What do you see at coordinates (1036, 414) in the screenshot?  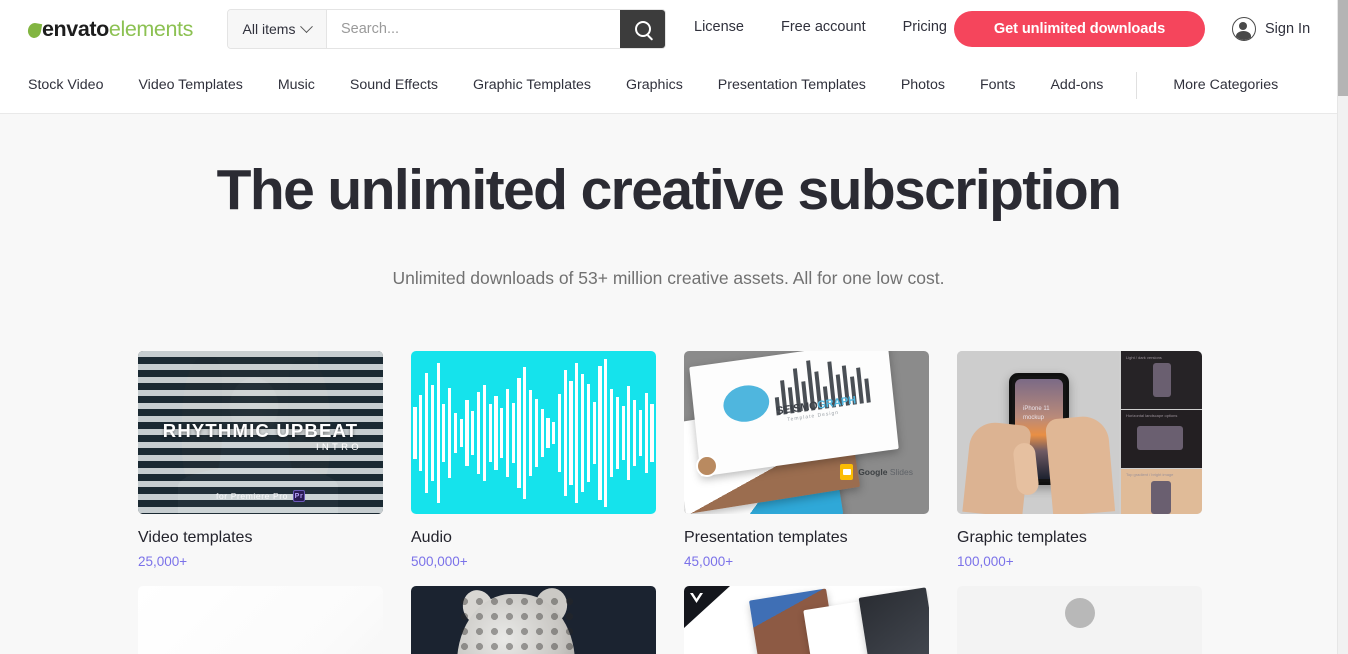 I see `thumb-phone-text: iPhone 11 mockup` at bounding box center [1036, 414].